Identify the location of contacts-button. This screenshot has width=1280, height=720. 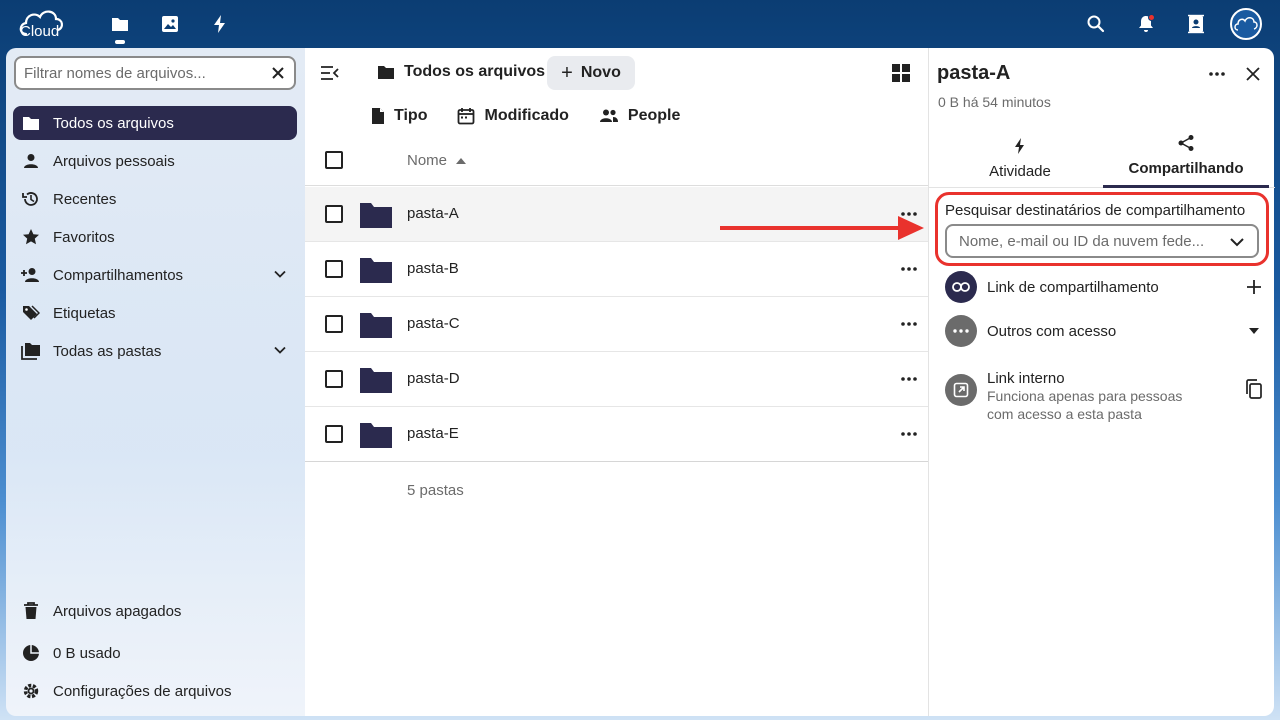
(1196, 24).